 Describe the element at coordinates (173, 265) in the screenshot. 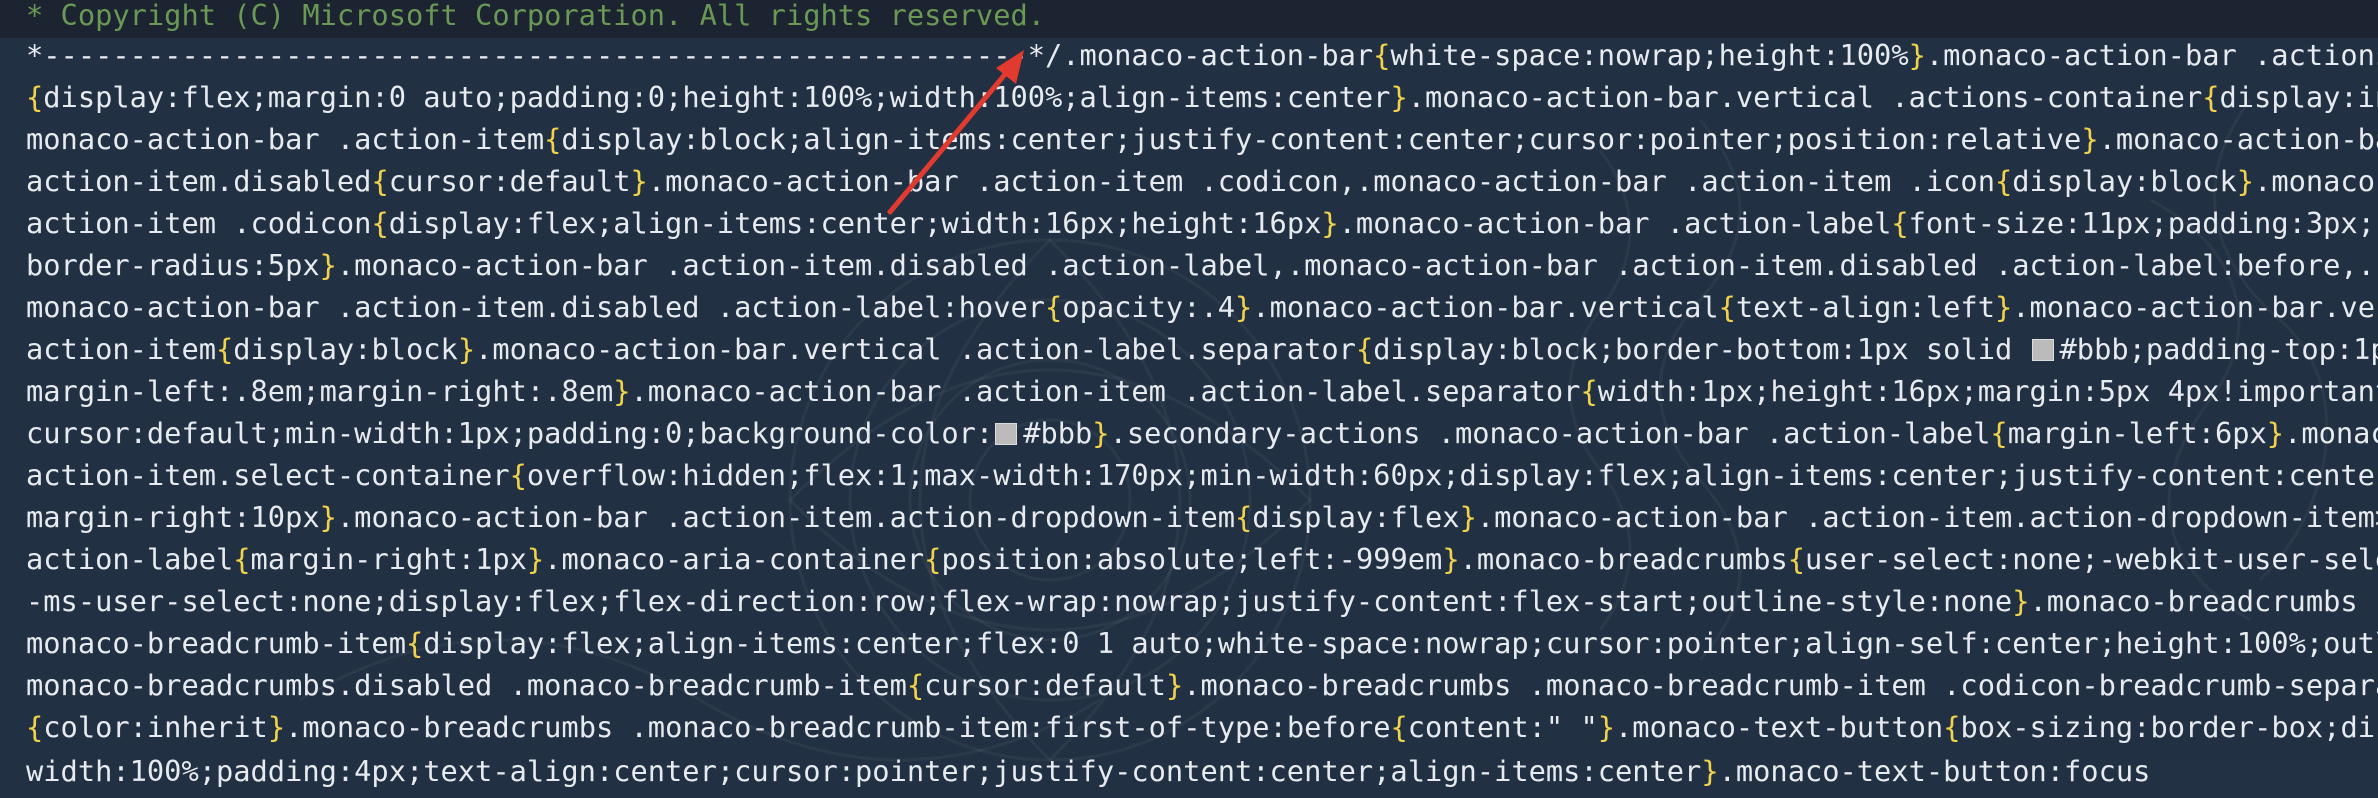

I see `code-token: border-radius:5px` at that location.